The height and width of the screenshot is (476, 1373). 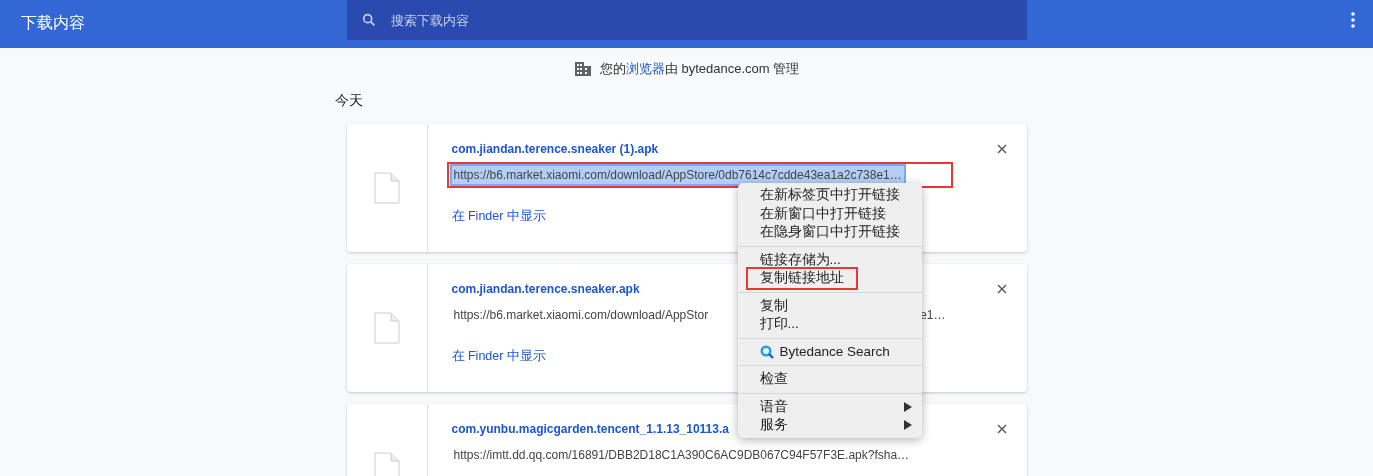 I want to click on page-title: 下载内容, so click(x=53, y=23).